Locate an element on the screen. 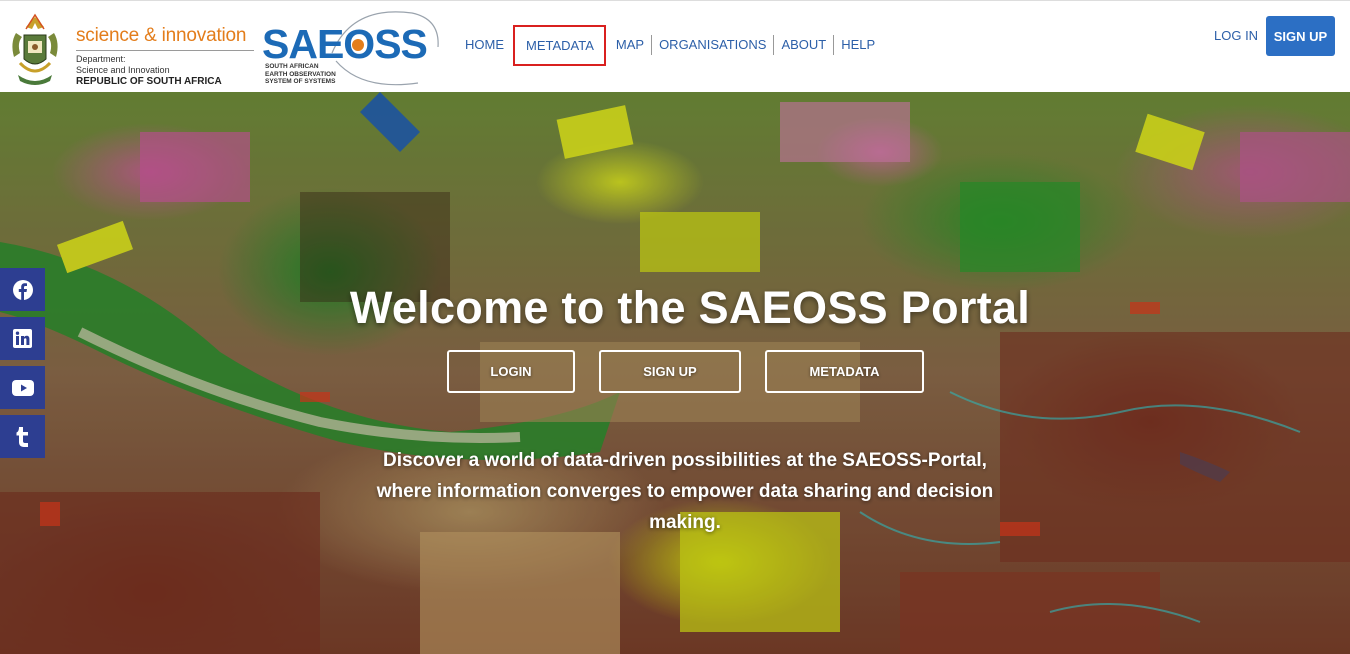 The image size is (1350, 654). saeoss-subtitle-line: EARTH OBSERVATION is located at coordinates (300, 74).